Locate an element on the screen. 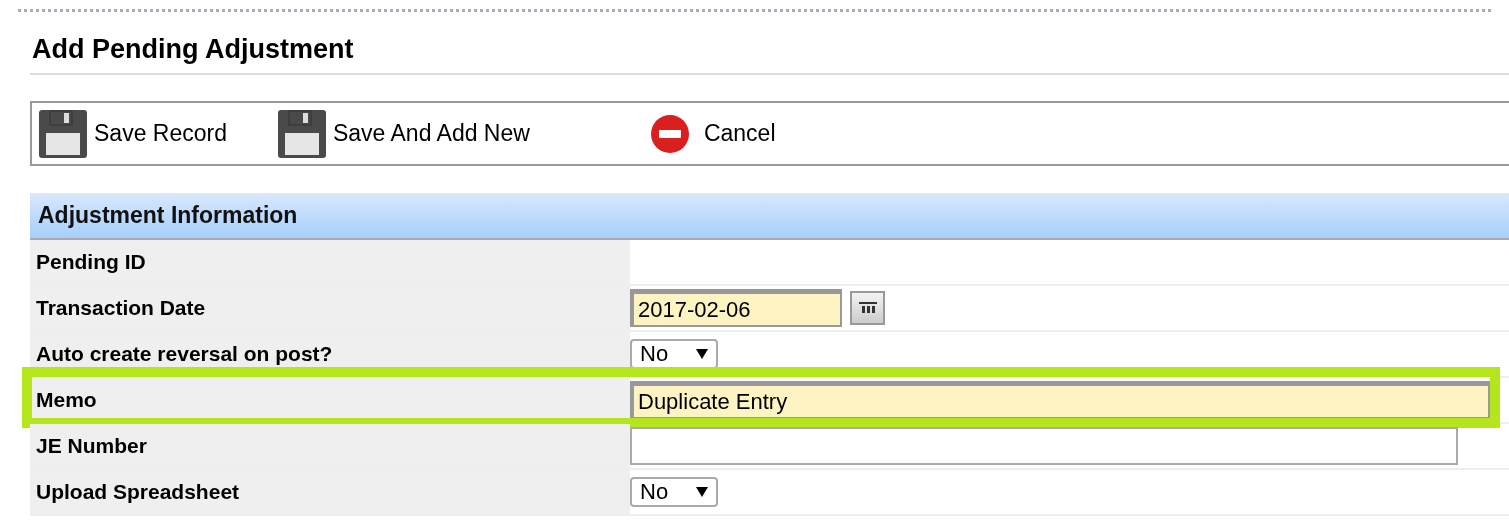  field-label: JE Number is located at coordinates (330, 446).